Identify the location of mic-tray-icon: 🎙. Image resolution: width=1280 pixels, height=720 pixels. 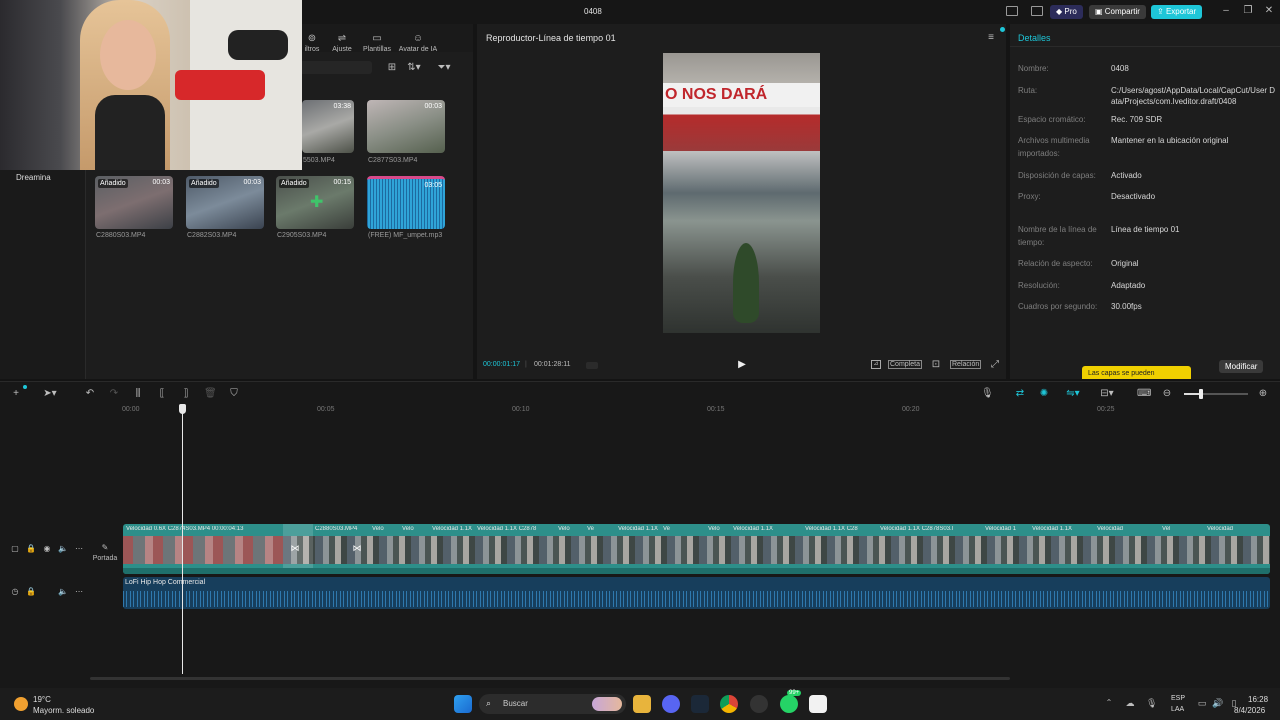
(1151, 703).